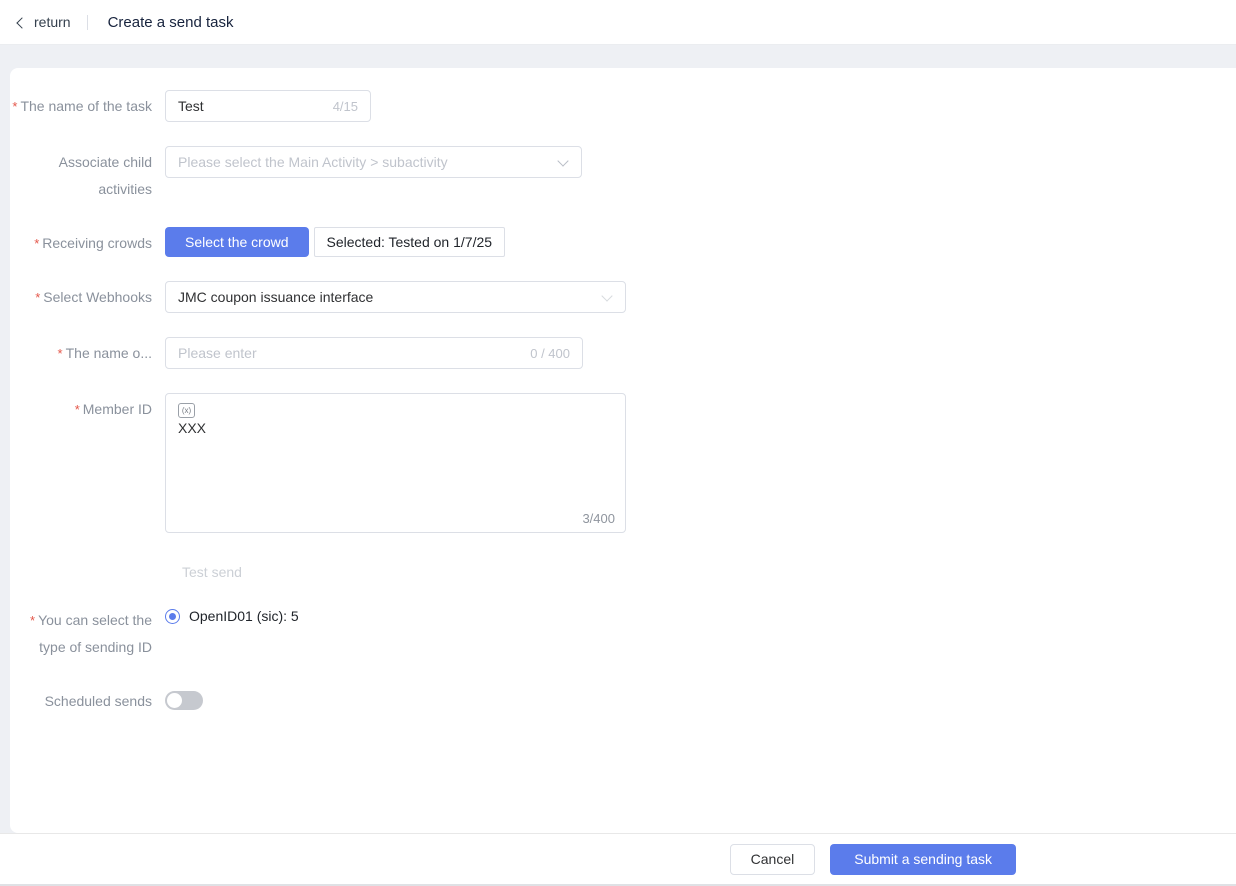 Image resolution: width=1236 pixels, height=886 pixels. I want to click on page-header: return Create a send task, so click(618, 22).